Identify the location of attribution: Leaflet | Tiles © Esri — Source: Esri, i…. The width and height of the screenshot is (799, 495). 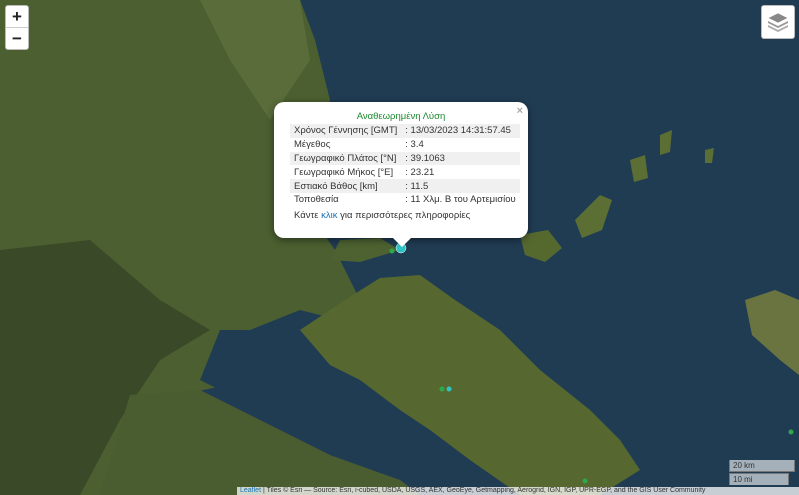
(518, 491).